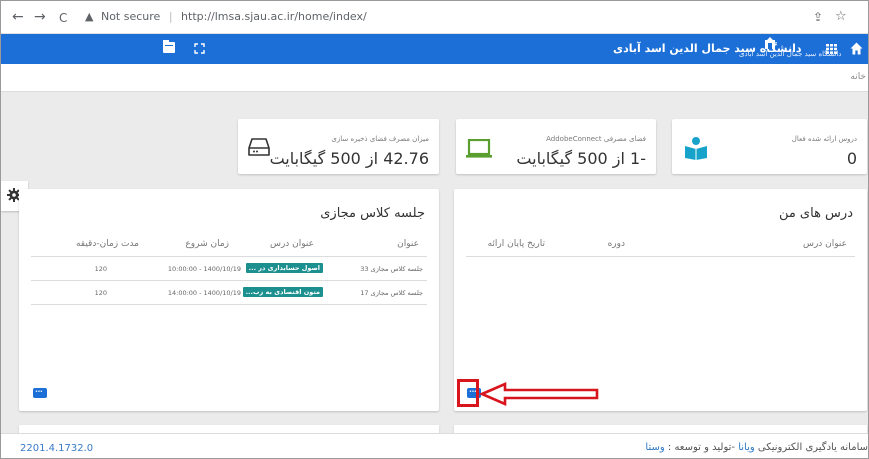 This screenshot has height=459, width=869. What do you see at coordinates (207, 244) in the screenshot?
I see `col-start: زمان شروع` at bounding box center [207, 244].